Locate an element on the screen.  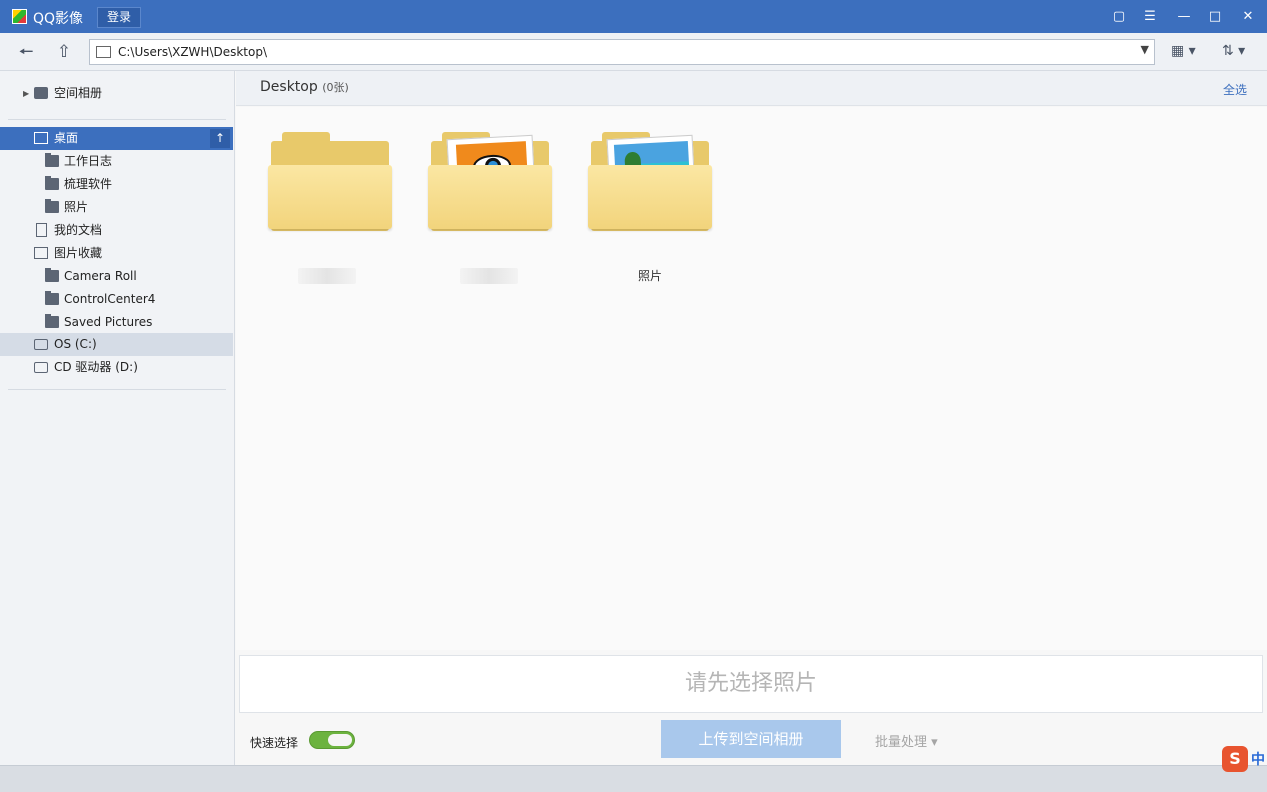
batch-label: 批量处理 is located at coordinates (901, 742).